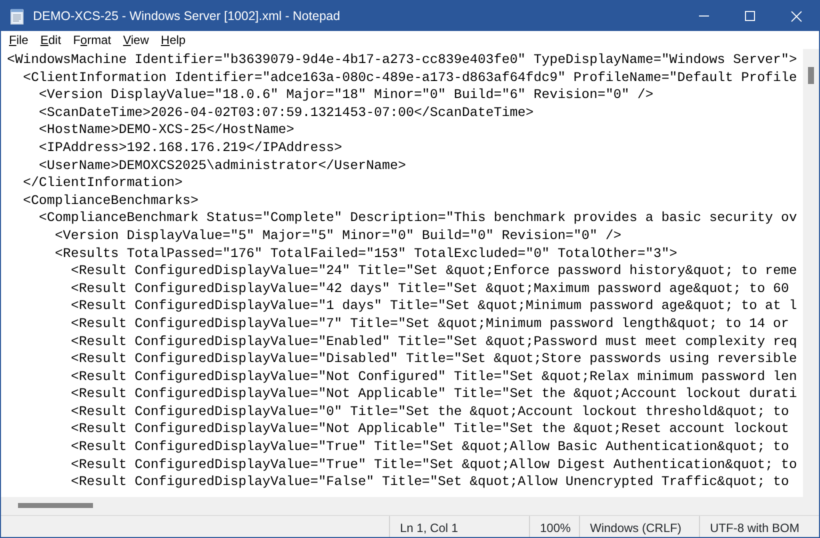  I want to click on maximize-icon, so click(750, 16).